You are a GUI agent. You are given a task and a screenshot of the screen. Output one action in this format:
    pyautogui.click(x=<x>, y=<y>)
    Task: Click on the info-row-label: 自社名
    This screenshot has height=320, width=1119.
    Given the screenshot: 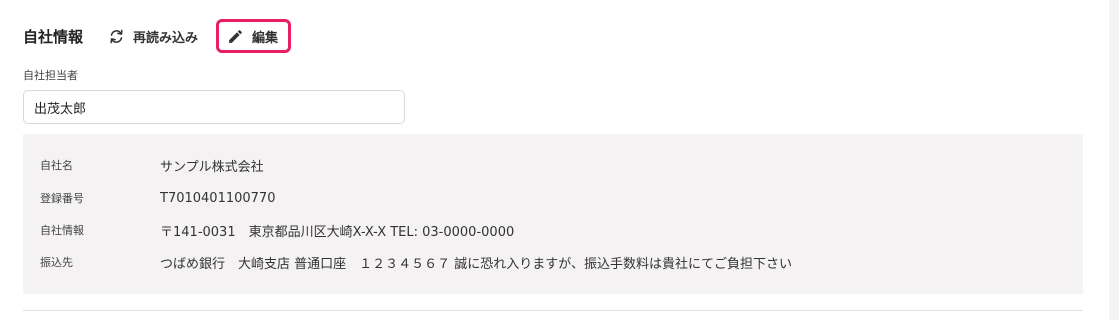 What is the action you would take?
    pyautogui.click(x=56, y=165)
    